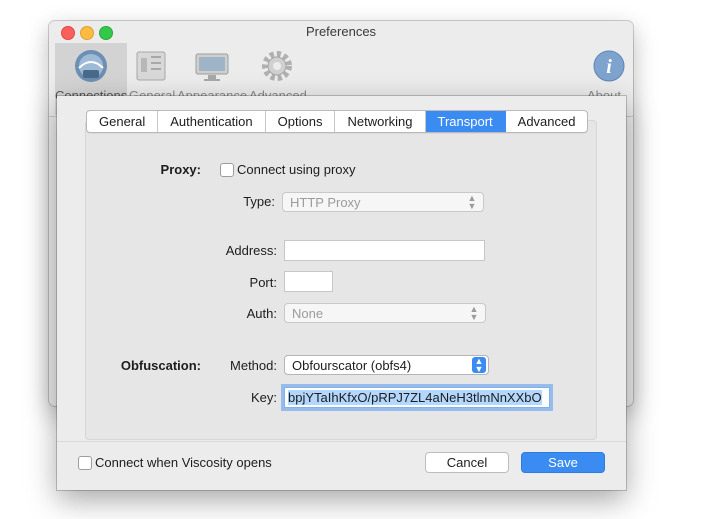  I want to click on tab-advanced: Advanced, so click(547, 121).